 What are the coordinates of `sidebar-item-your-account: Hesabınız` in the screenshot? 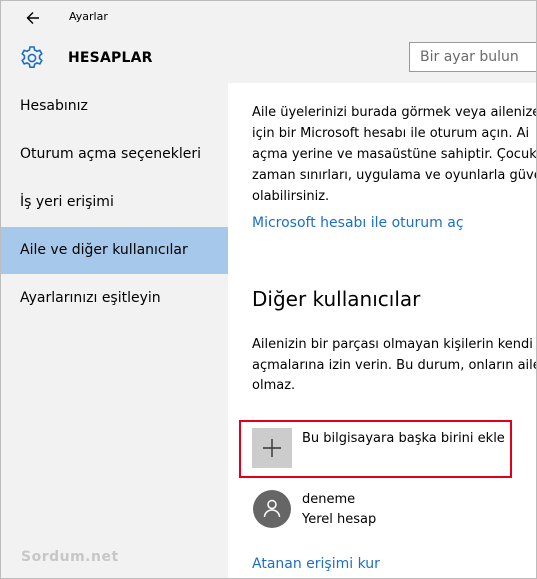 It's located at (114, 106).